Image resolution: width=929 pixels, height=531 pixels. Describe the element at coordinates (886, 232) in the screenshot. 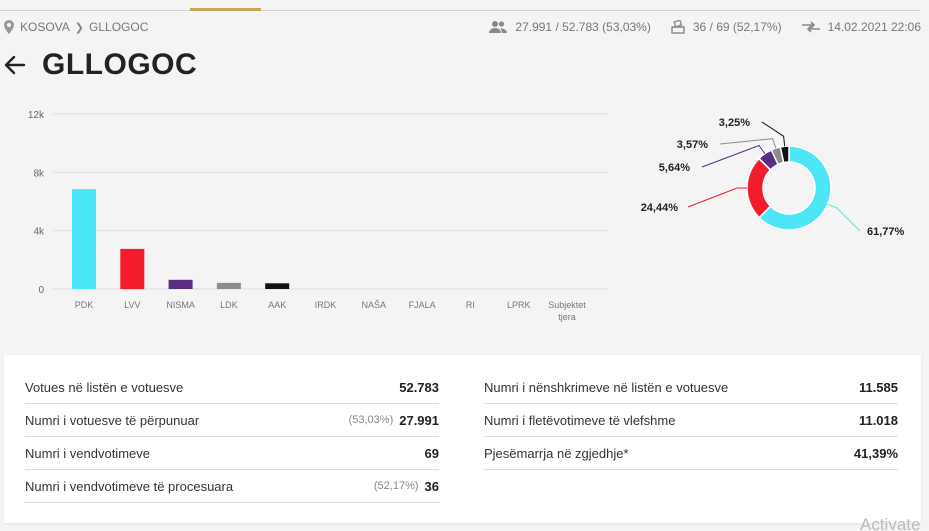

I see `donut-label: 61,77%` at that location.